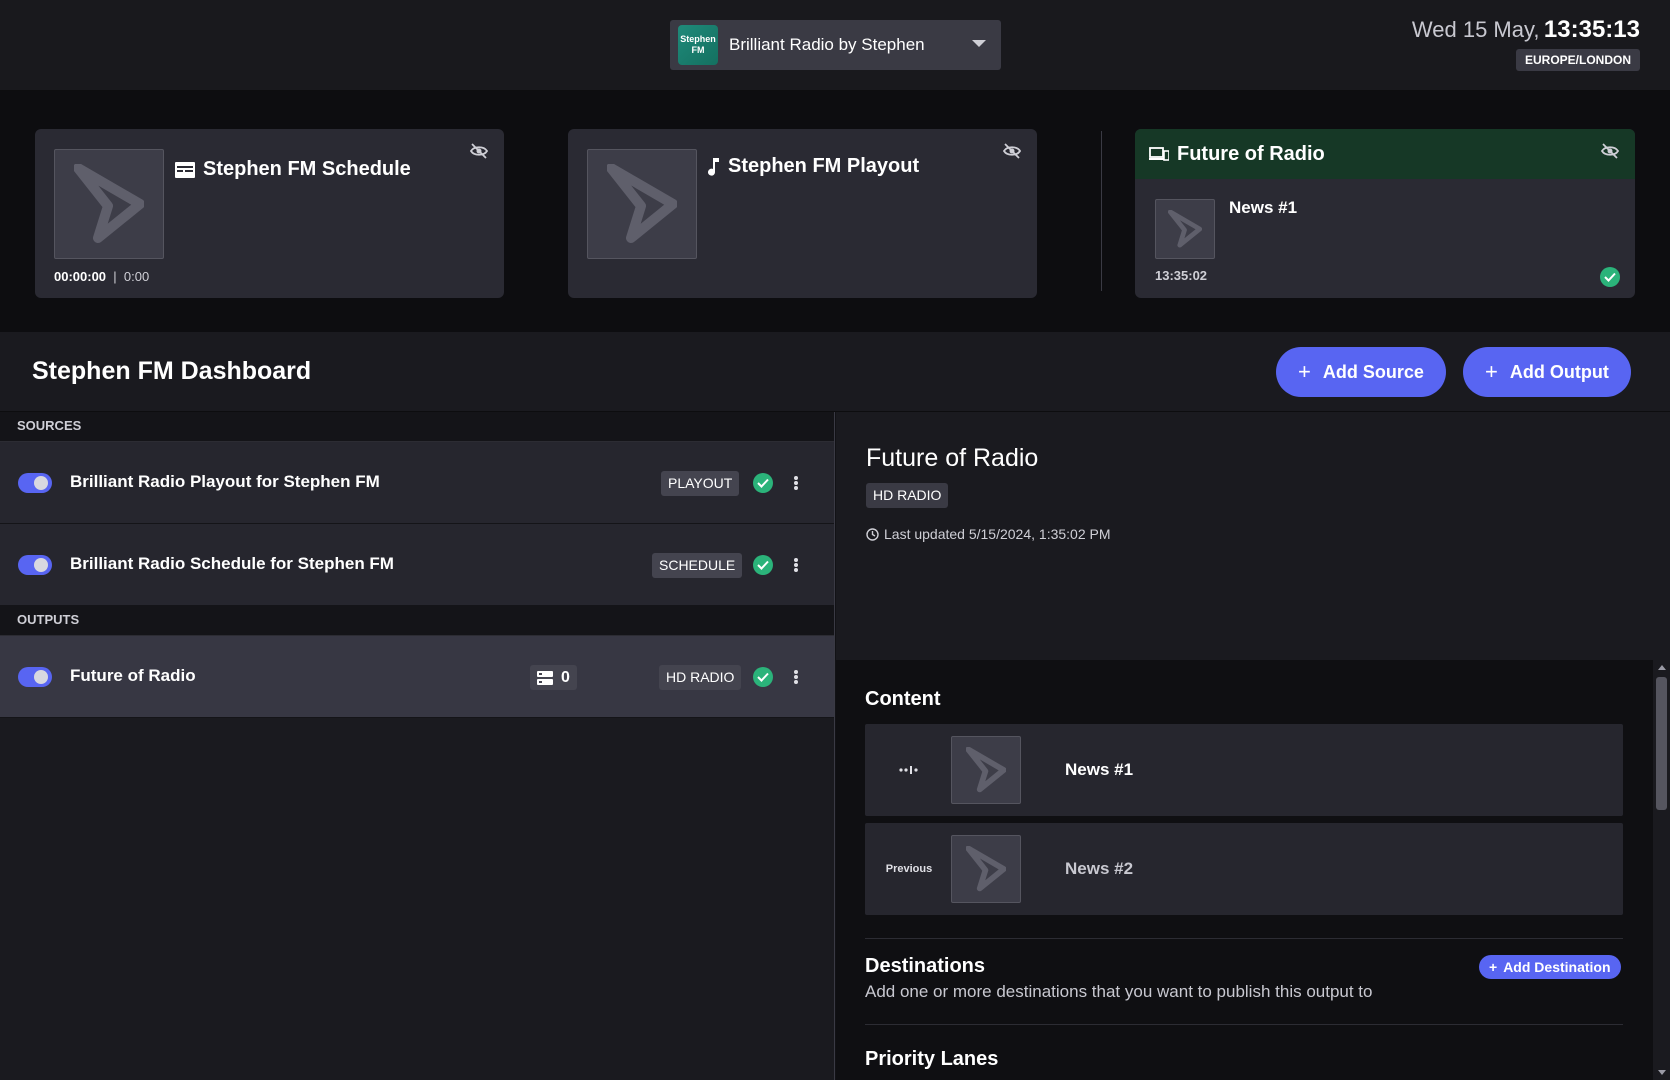 The height and width of the screenshot is (1080, 1670). Describe the element at coordinates (979, 43) in the screenshot. I see `chevron-down-icon` at that location.